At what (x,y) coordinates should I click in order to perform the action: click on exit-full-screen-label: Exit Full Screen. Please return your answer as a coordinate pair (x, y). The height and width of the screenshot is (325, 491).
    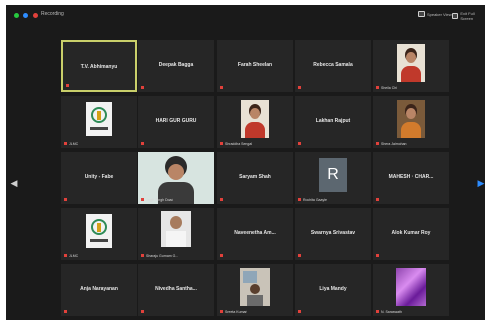
    Looking at the image, I should click on (467, 16).